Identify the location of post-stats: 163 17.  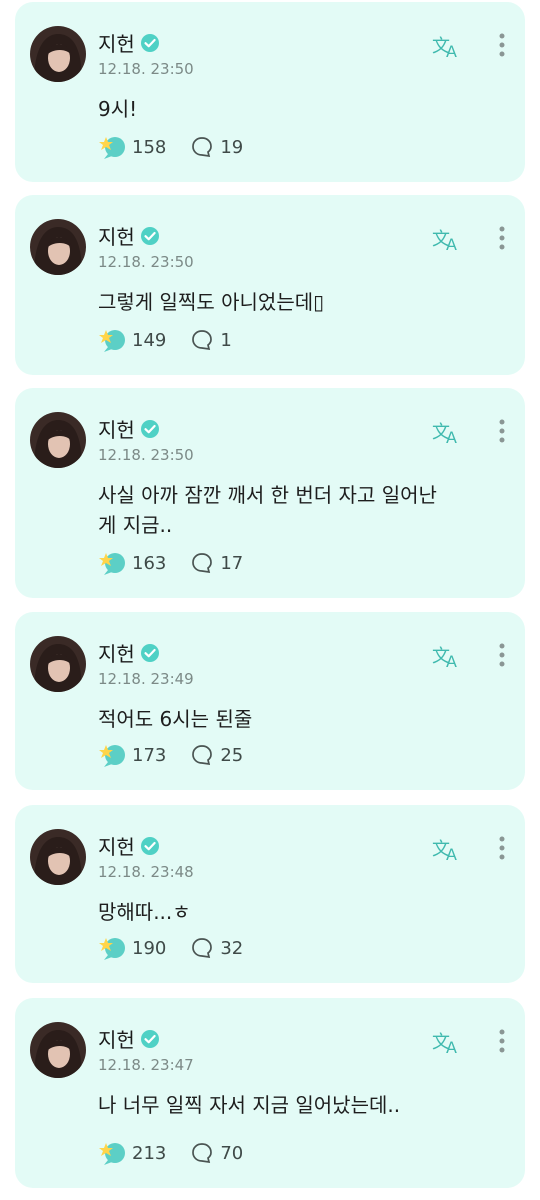
(182, 563).